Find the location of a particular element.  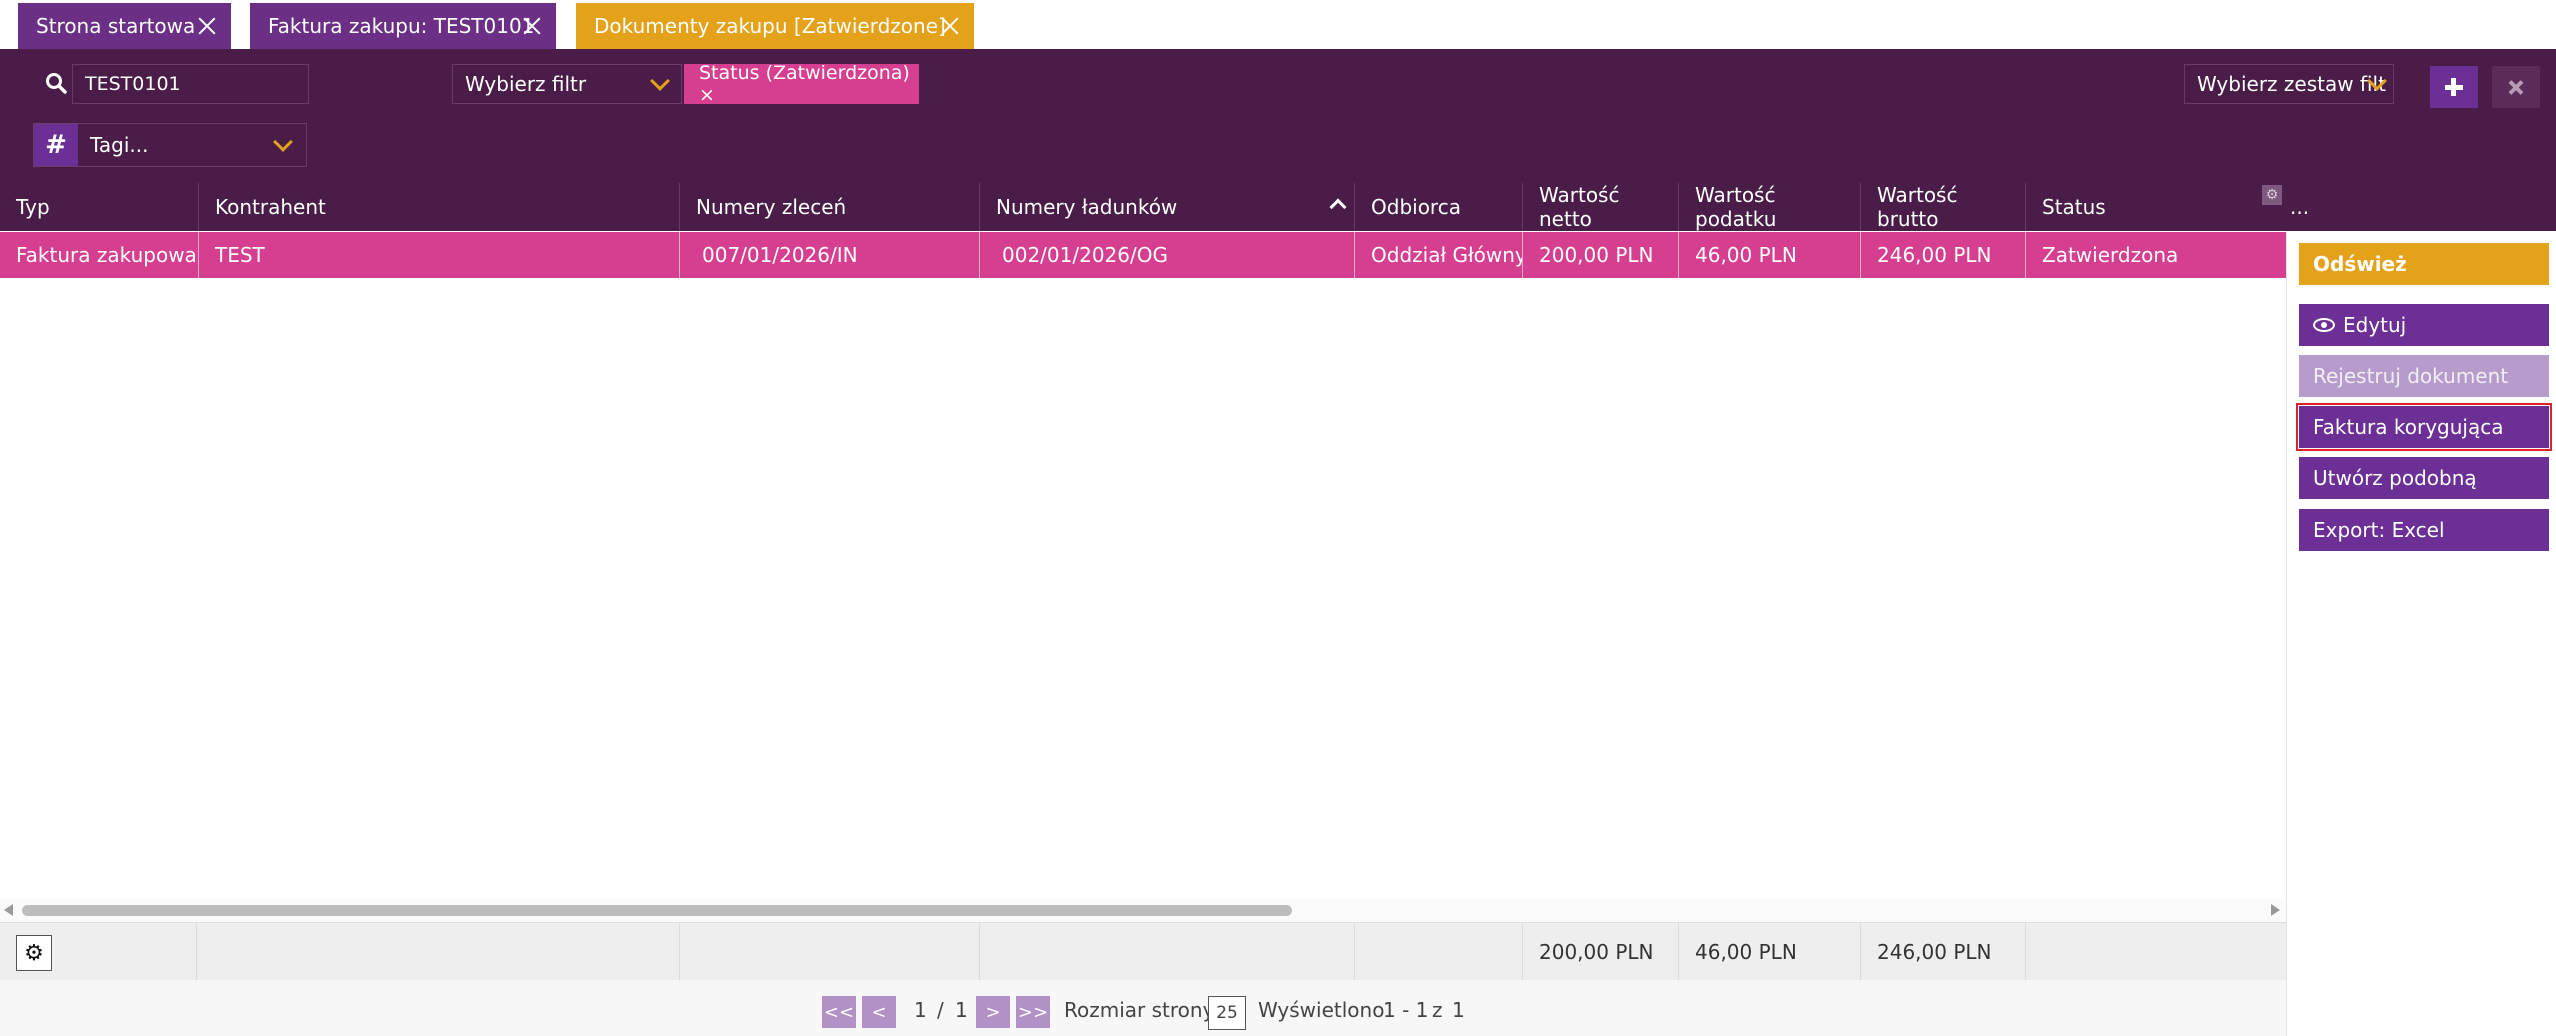

cell-numery-zlecen: 007/01/2026/IN is located at coordinates (830, 255).